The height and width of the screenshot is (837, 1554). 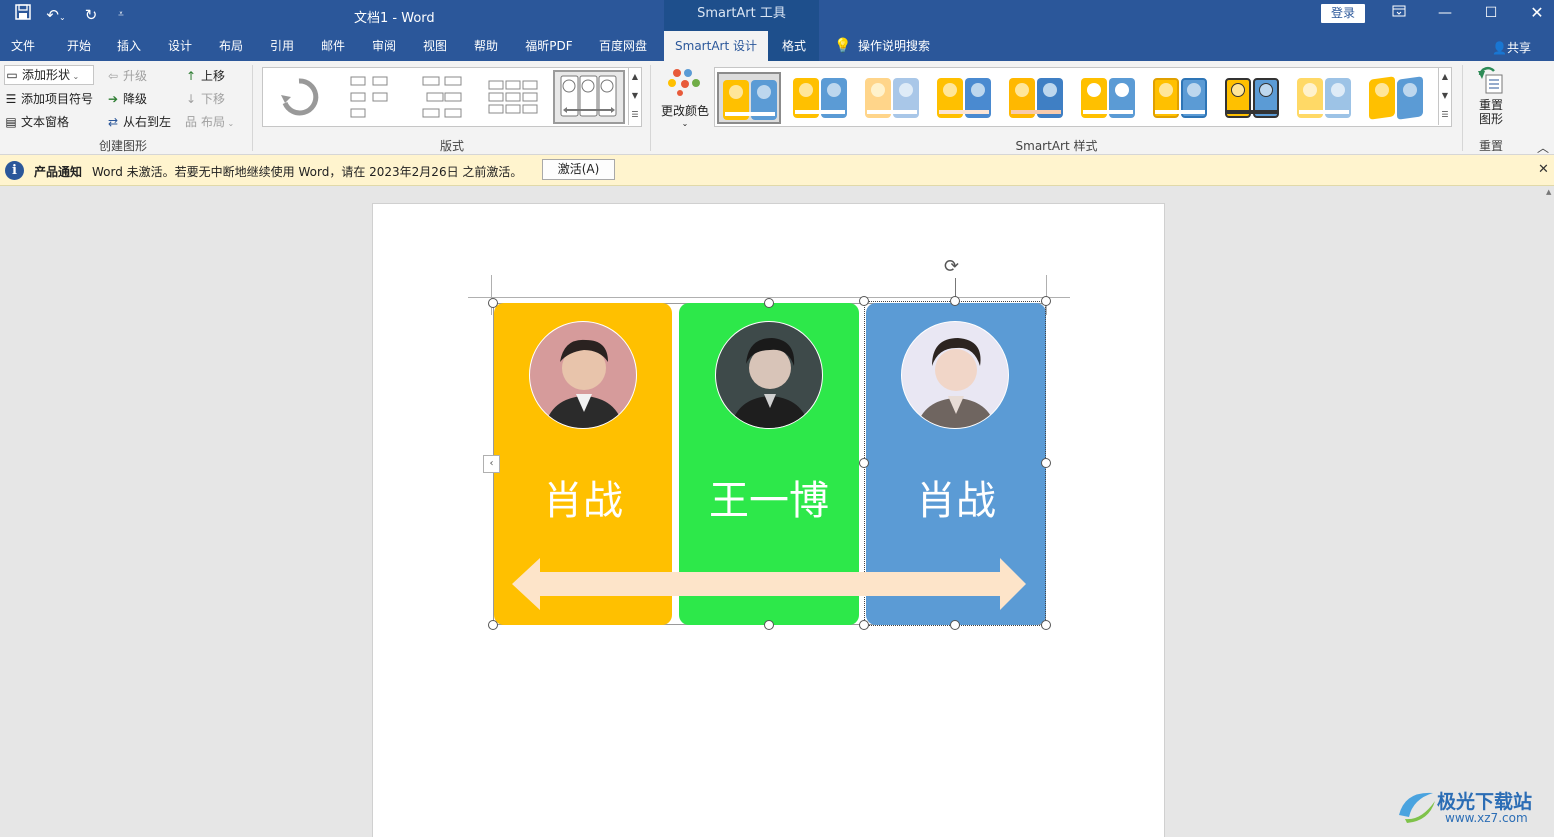 What do you see at coordinates (443, 98) in the screenshot?
I see `layout-tree-thumb` at bounding box center [443, 98].